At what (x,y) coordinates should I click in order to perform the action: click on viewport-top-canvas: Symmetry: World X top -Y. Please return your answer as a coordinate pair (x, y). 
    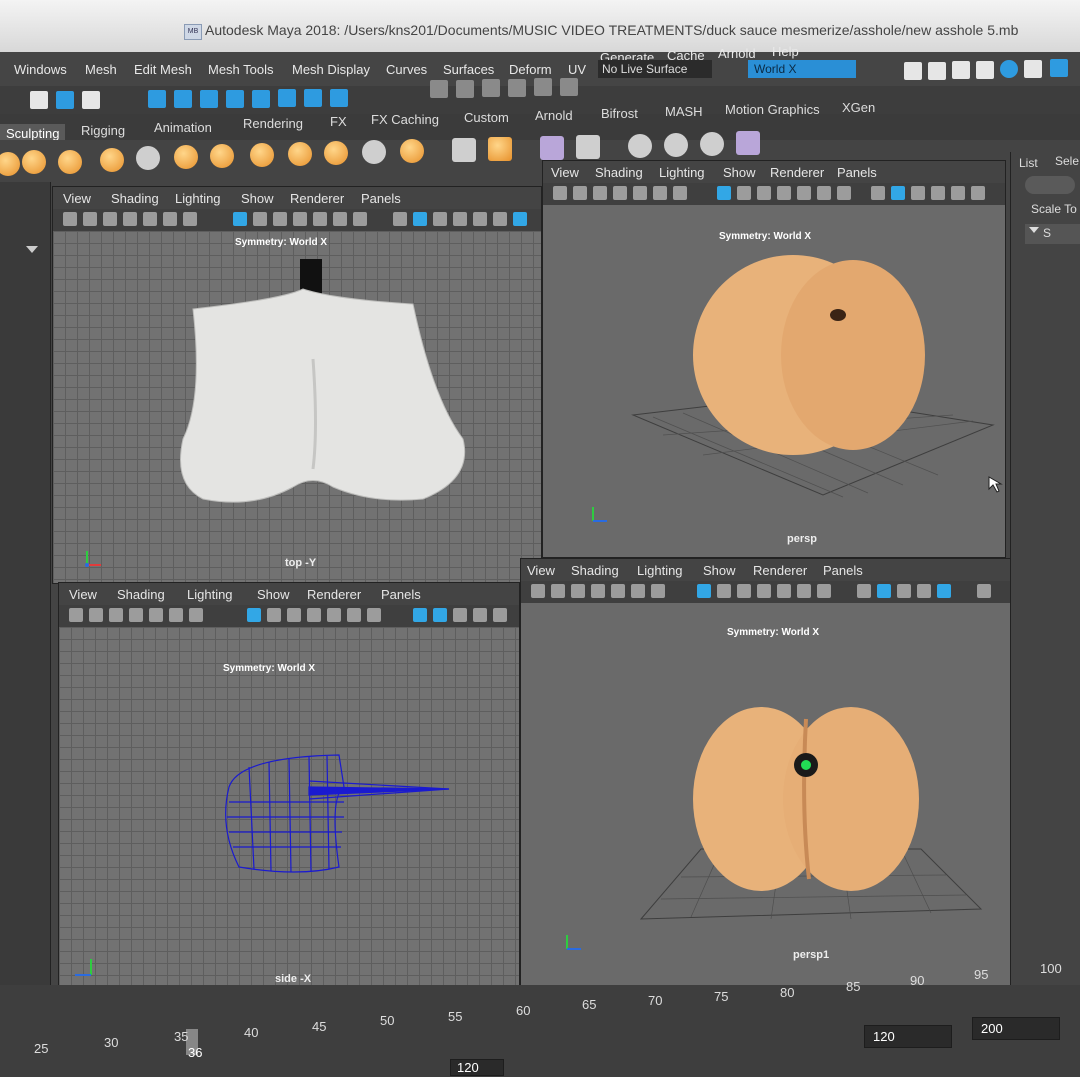
    Looking at the image, I should click on (297, 407).